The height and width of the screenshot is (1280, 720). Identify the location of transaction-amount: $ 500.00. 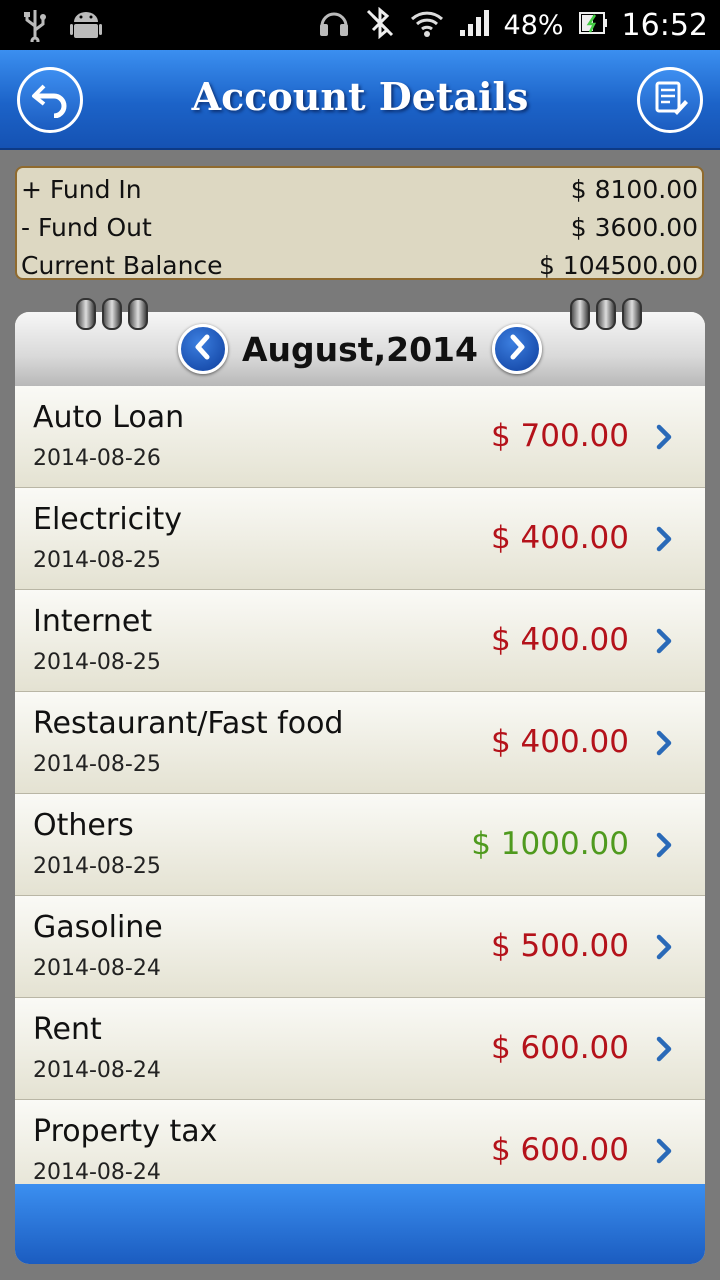
(559, 946).